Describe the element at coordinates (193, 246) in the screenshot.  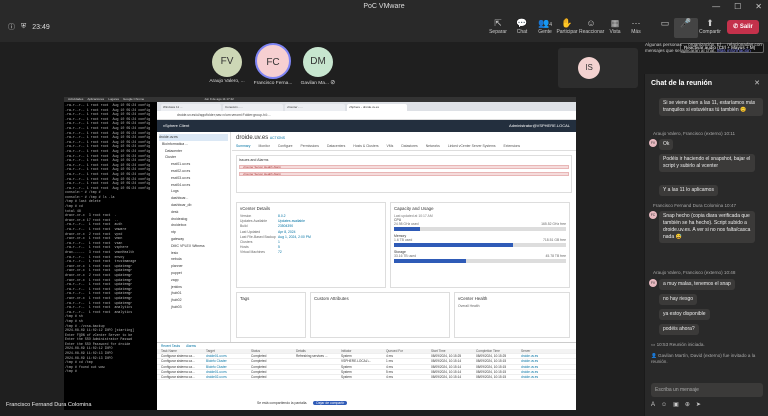
I see `tree-item: DMC VPLEX Witness` at that location.